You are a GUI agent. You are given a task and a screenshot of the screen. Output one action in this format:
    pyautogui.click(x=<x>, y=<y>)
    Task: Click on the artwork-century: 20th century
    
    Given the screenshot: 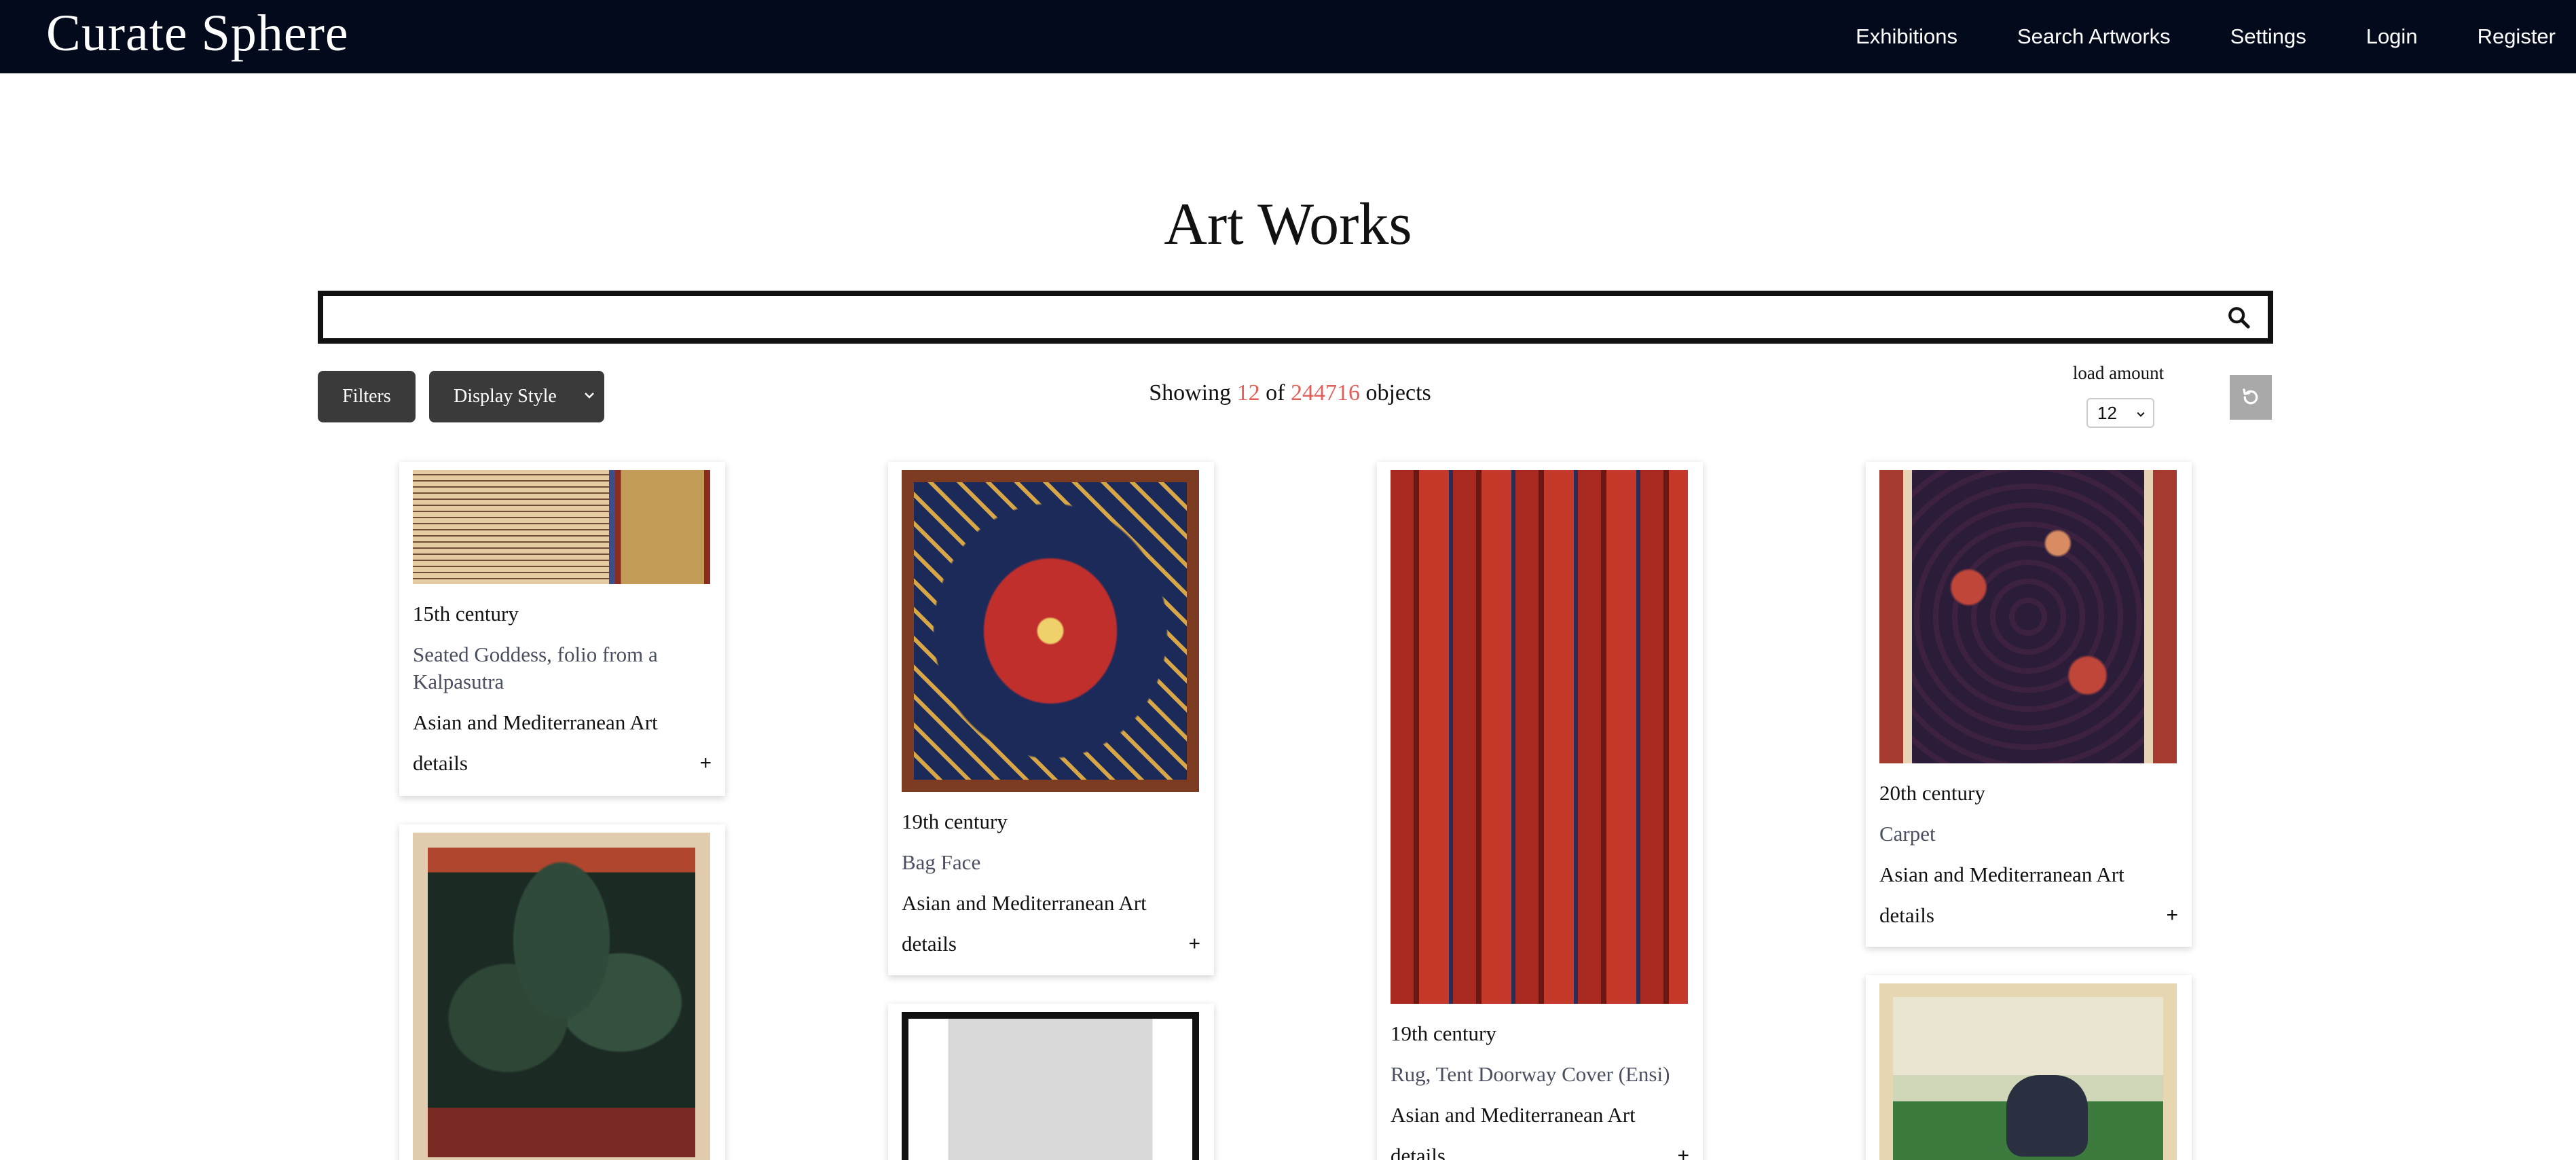 What is the action you would take?
    pyautogui.click(x=1932, y=793)
    